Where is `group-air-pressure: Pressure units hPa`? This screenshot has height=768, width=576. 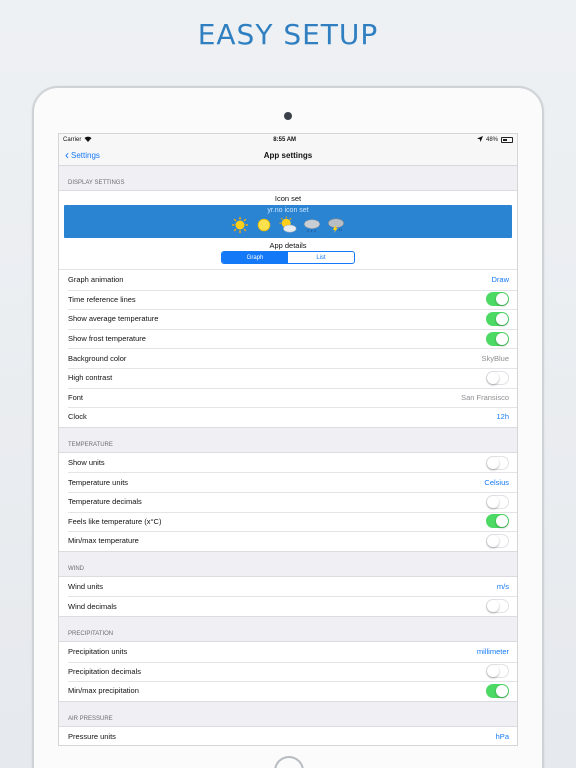 group-air-pressure: Pressure units hPa is located at coordinates (288, 735).